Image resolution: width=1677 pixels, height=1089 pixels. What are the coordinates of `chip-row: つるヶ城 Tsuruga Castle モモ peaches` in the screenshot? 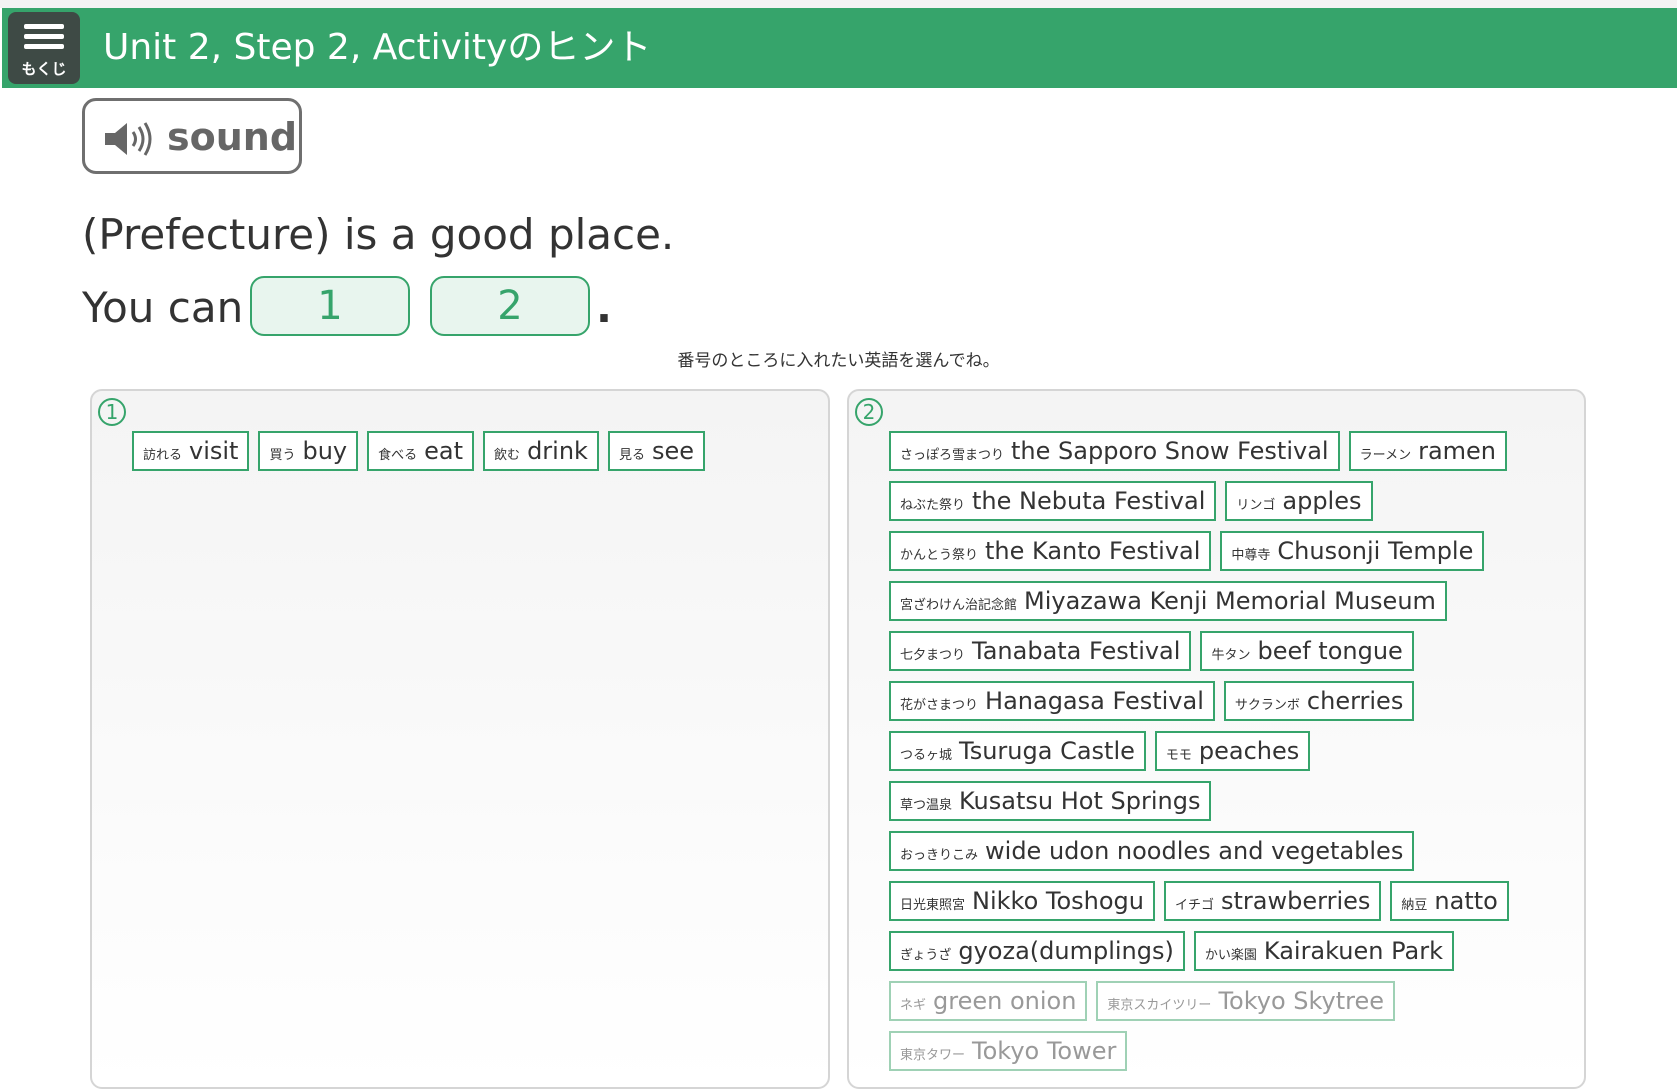 It's located at (1234, 756).